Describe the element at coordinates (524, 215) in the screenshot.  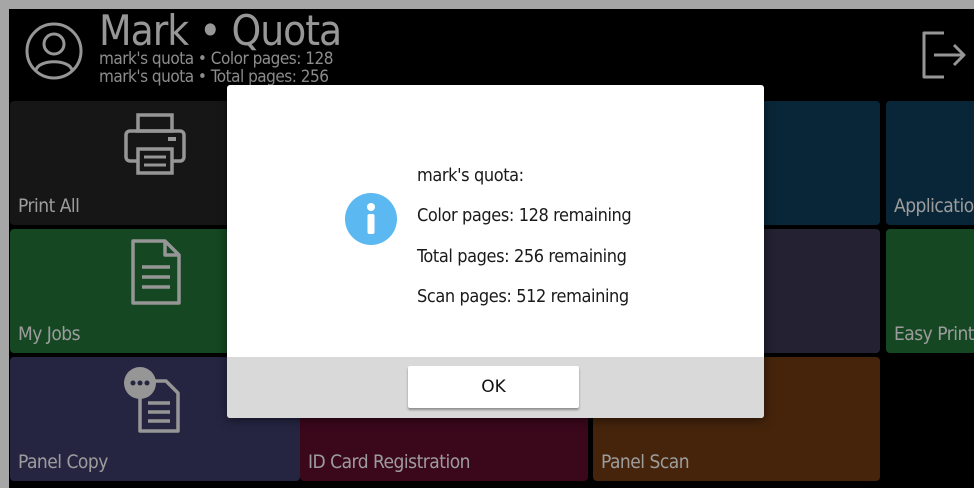
I see `color-pages-remaining: Color pages: 128 remaining` at that location.